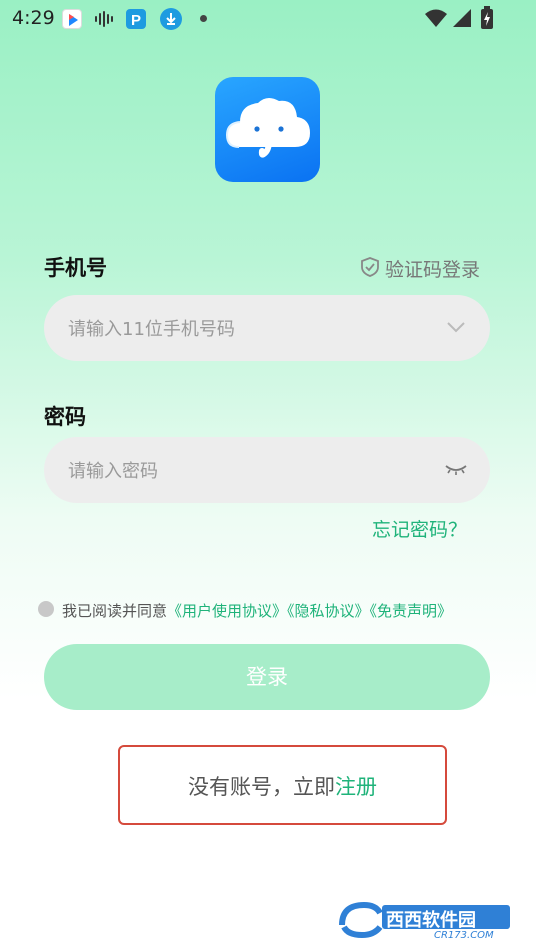 The width and height of the screenshot is (536, 951). I want to click on shield-check-icon, so click(370, 269).